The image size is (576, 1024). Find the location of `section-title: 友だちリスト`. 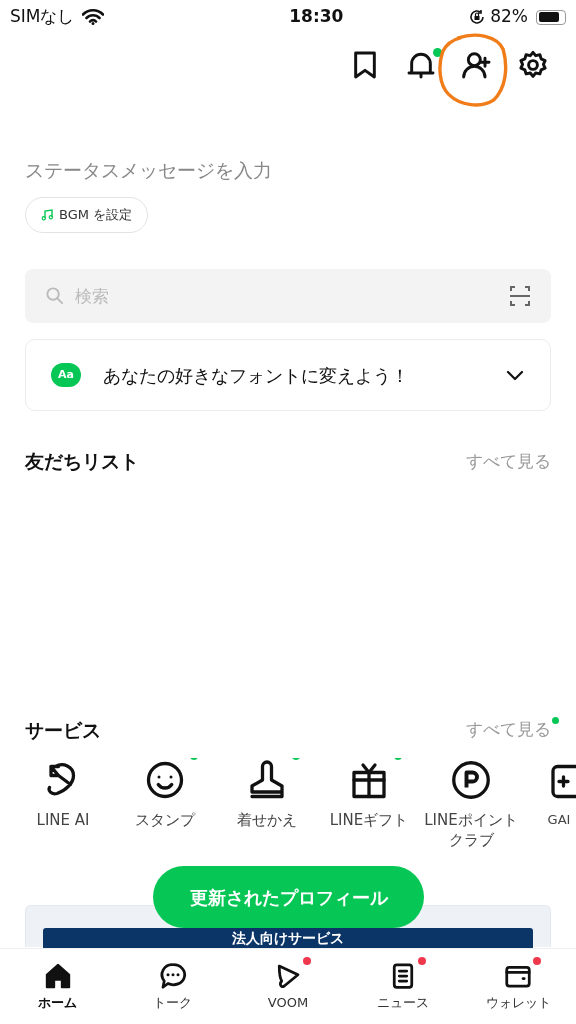

section-title: 友だちリスト is located at coordinates (82, 461).